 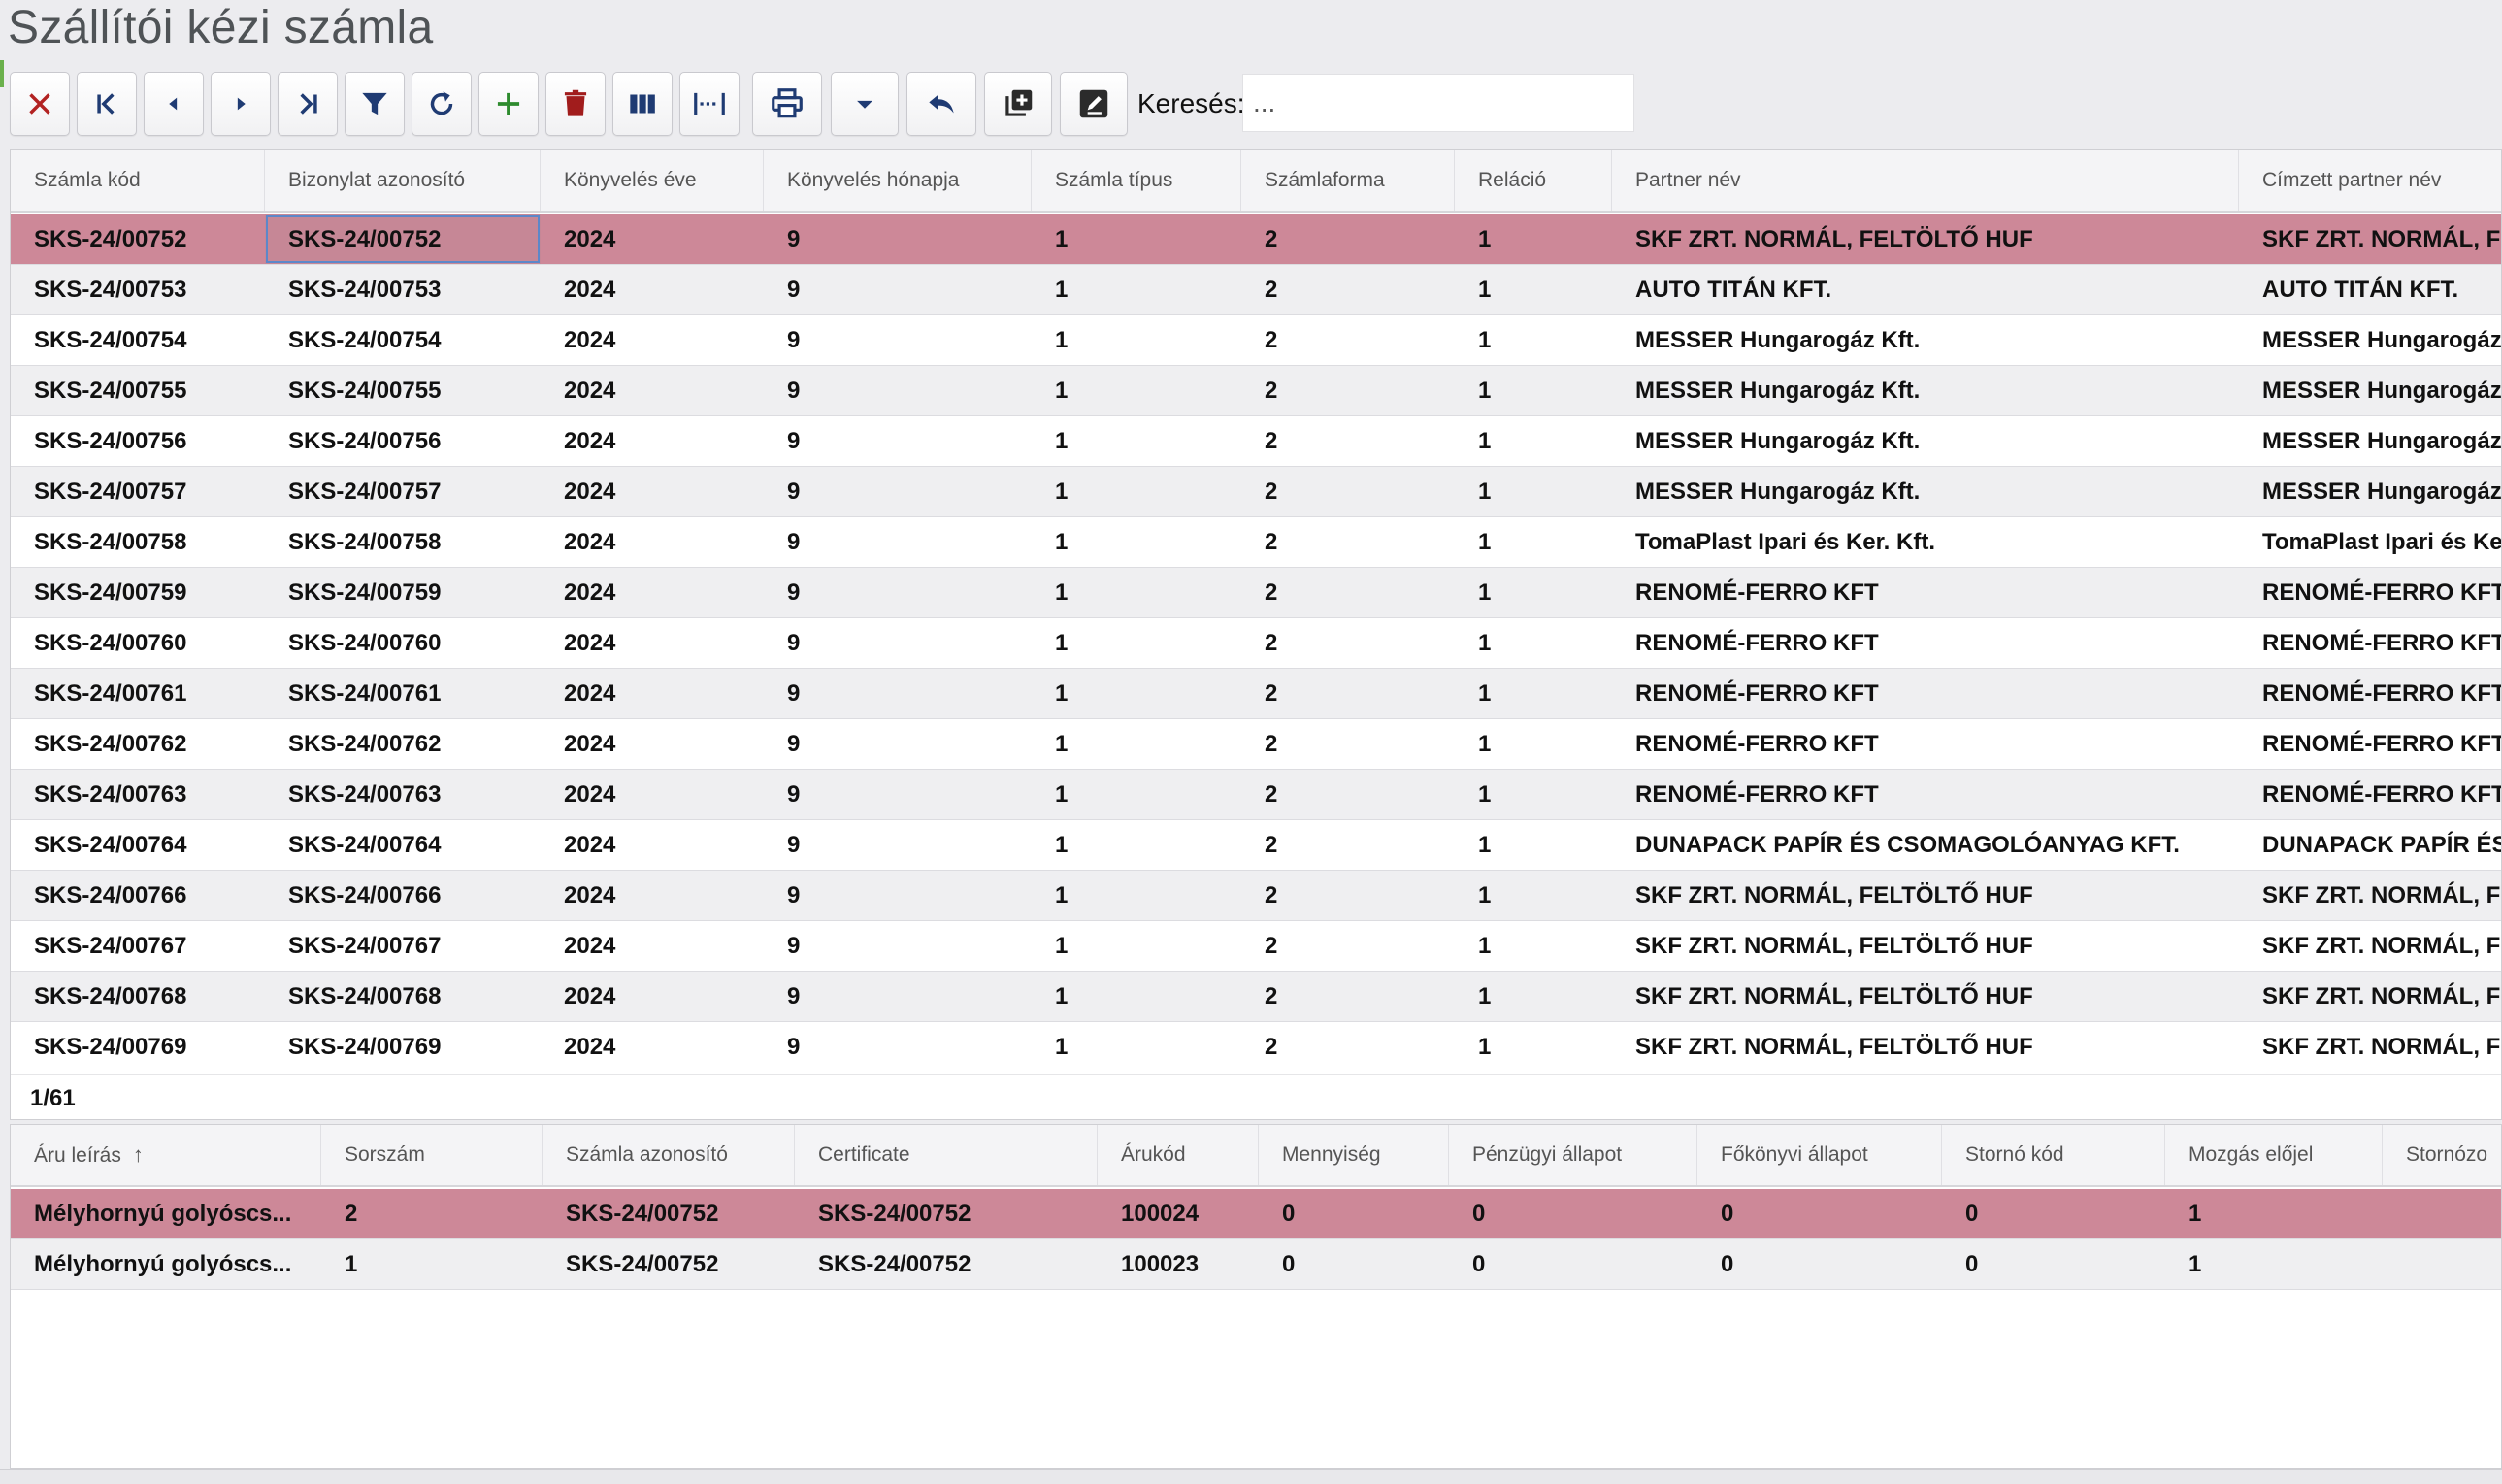 What do you see at coordinates (138, 996) in the screenshot?
I see `cell-invoice-code: SKS-24/00768` at bounding box center [138, 996].